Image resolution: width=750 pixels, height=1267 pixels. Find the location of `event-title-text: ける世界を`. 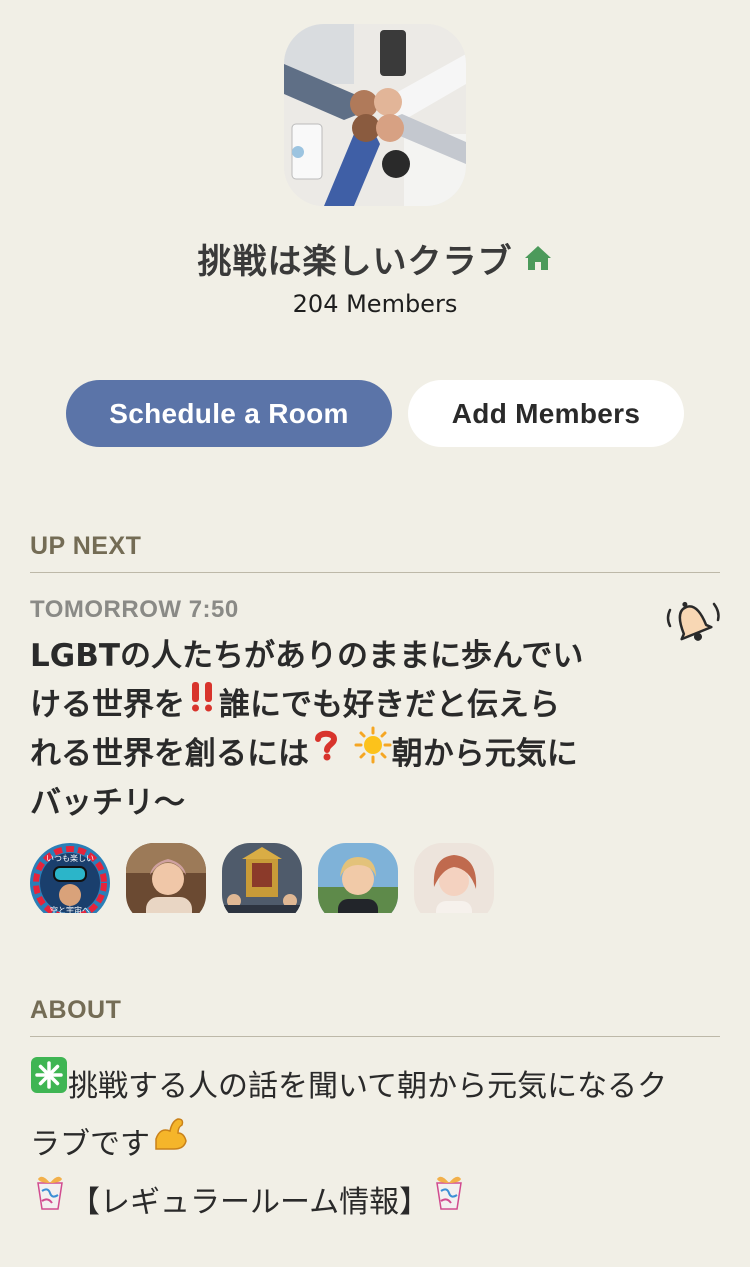

event-title-text: ける世界を is located at coordinates (107, 705).